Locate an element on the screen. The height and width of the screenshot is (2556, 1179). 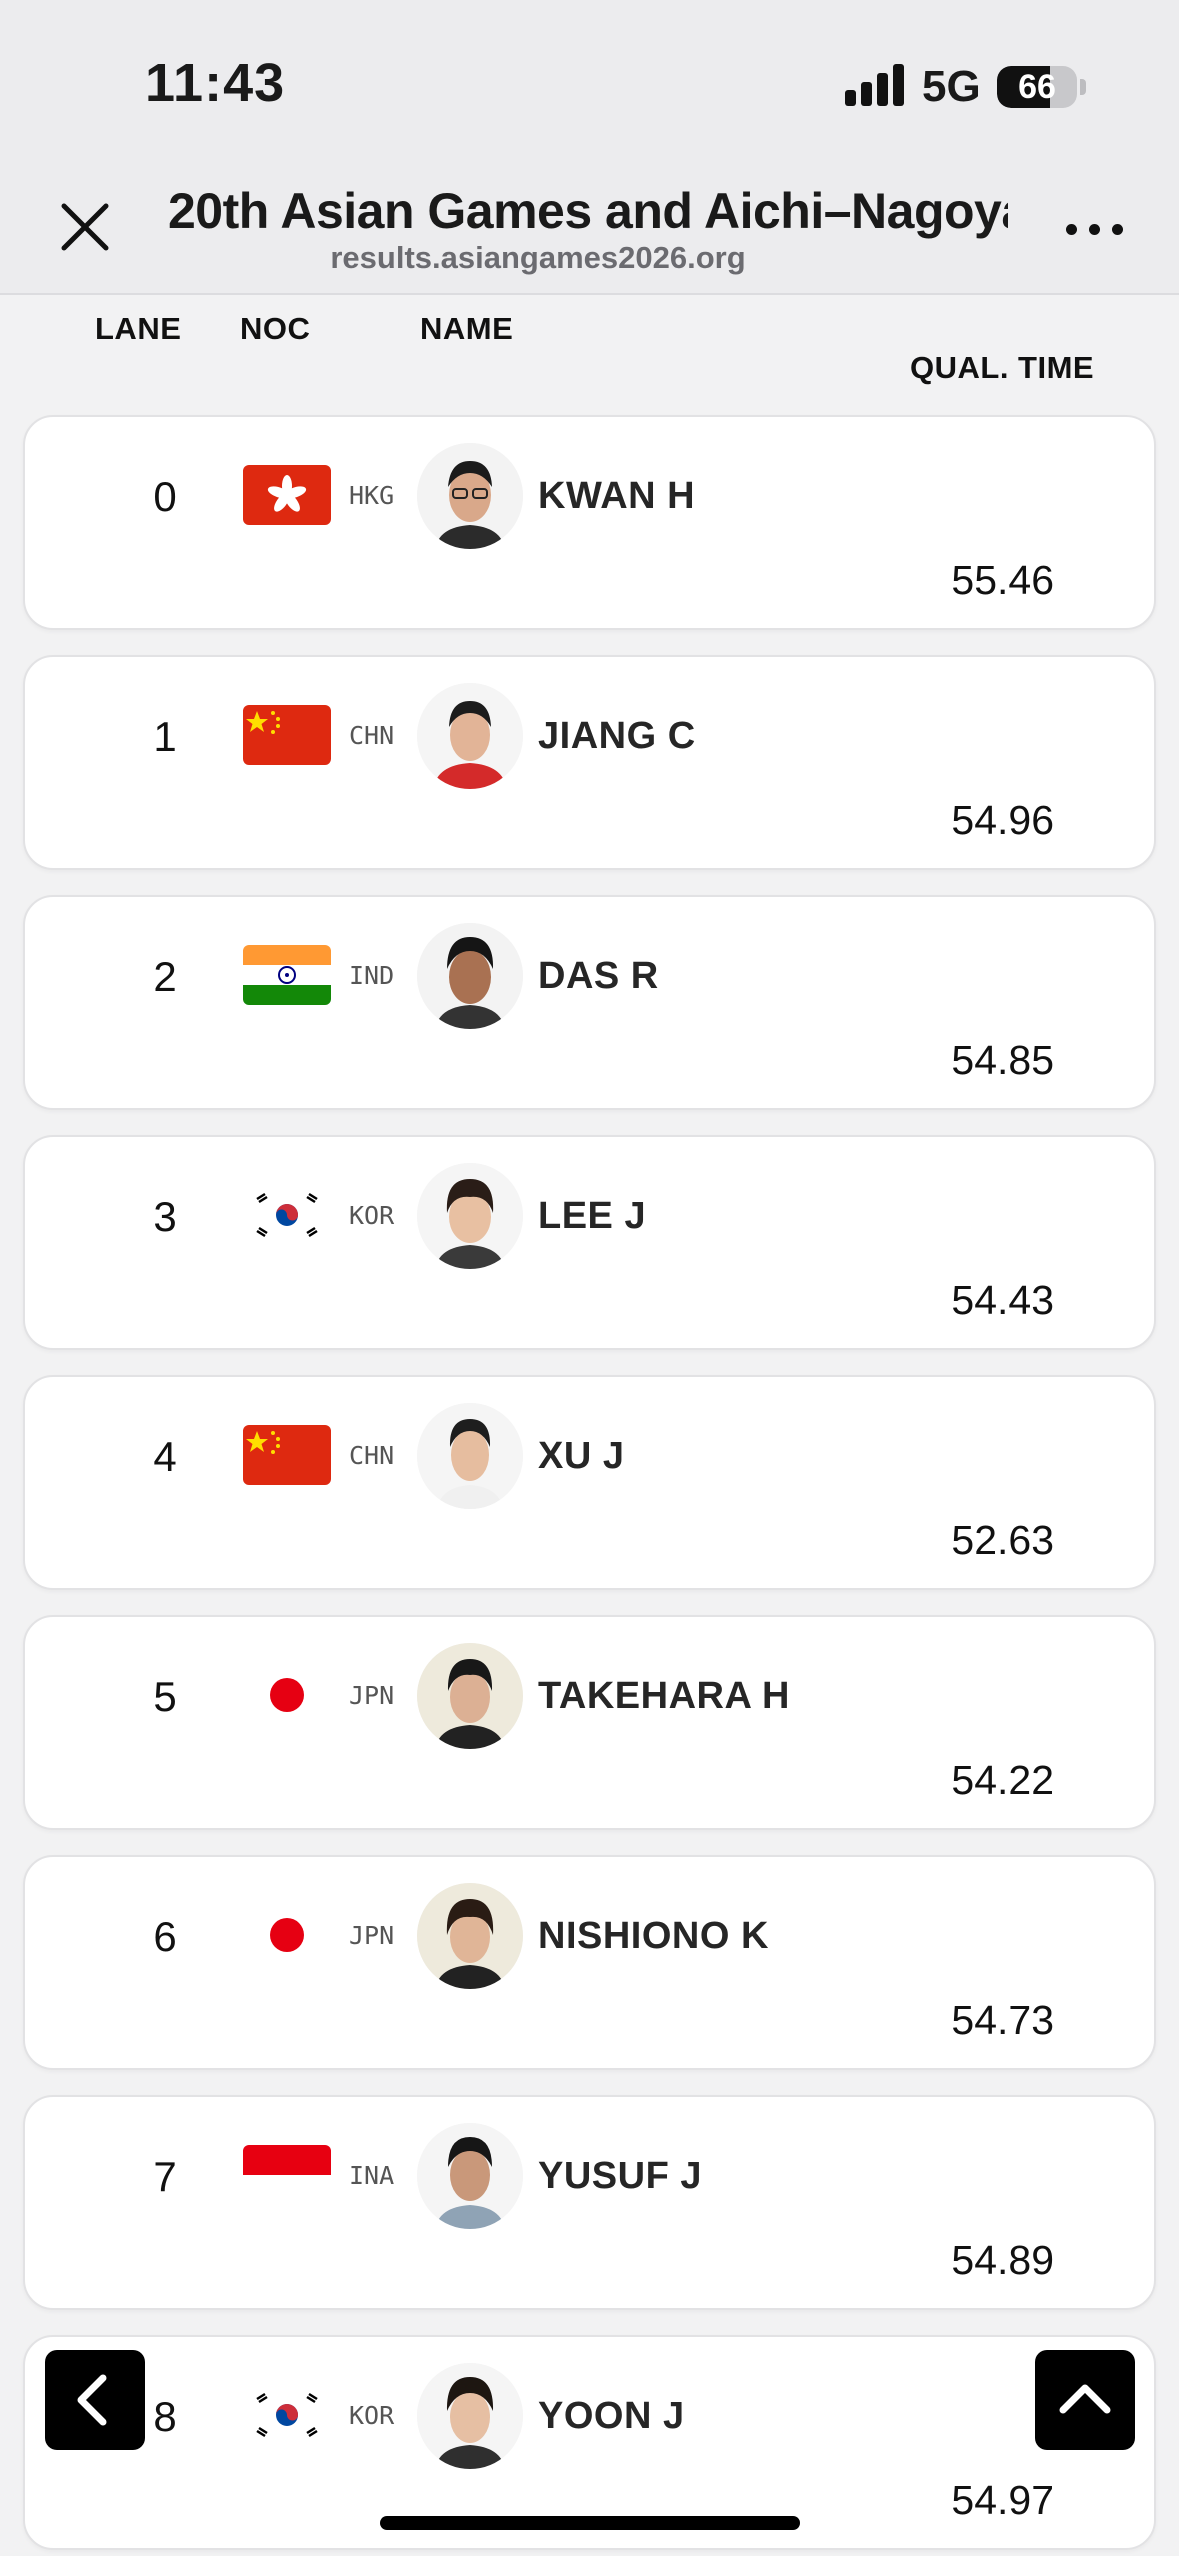
table-row: 5 JPN TAKEHARA H 54.22 is located at coordinates (589, 1722).